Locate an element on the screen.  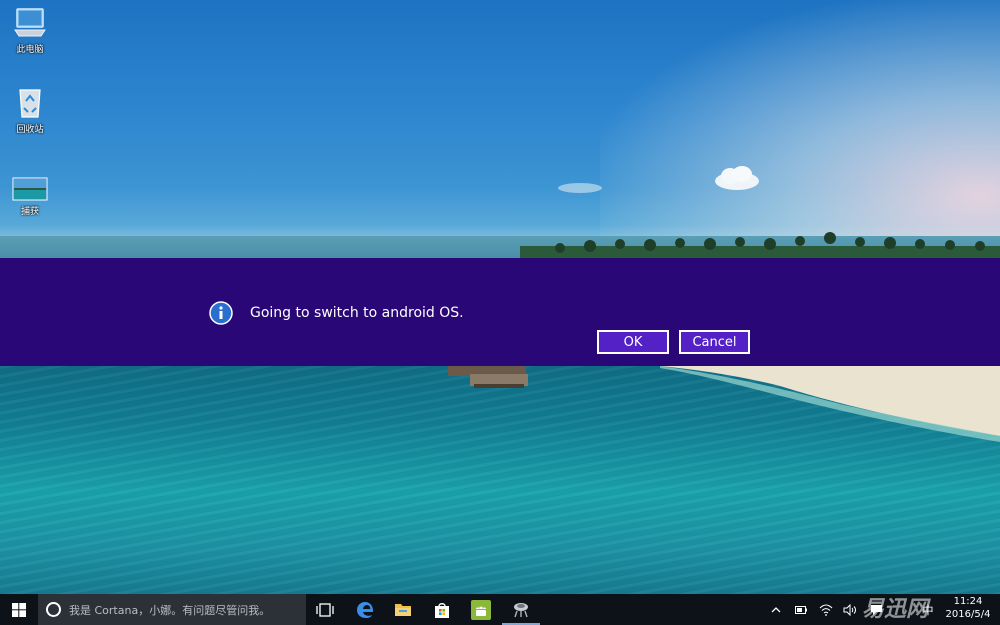
task-view-button is located at coordinates (325, 609).